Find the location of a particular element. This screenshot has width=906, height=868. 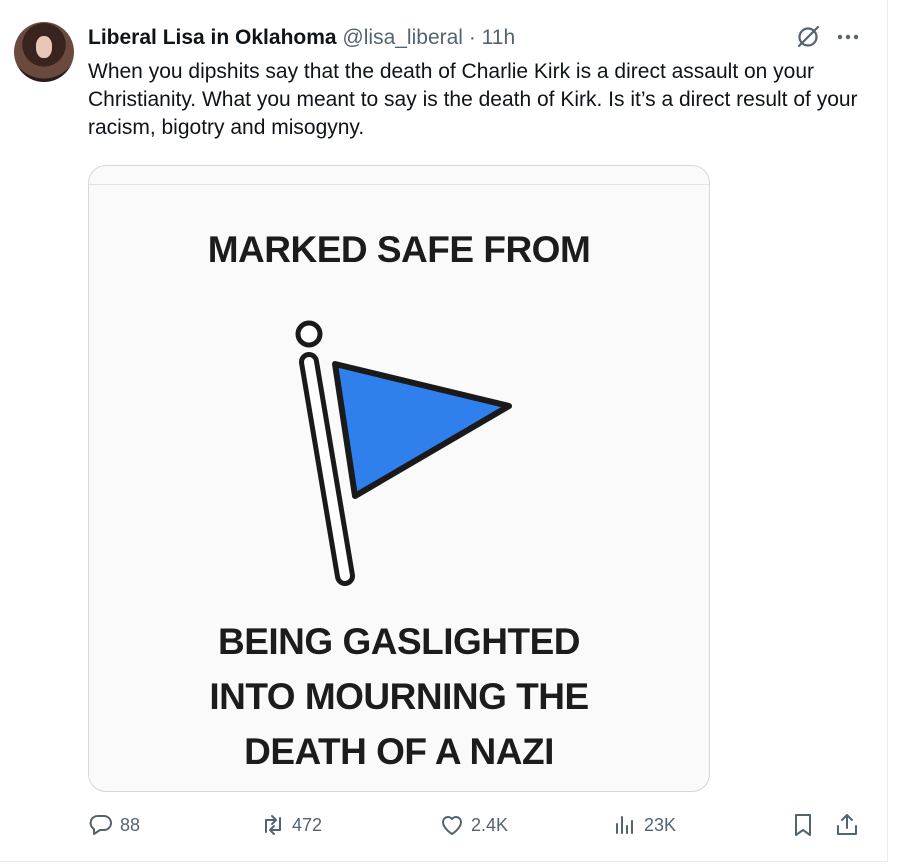

reply-button: 88 is located at coordinates (114, 825).